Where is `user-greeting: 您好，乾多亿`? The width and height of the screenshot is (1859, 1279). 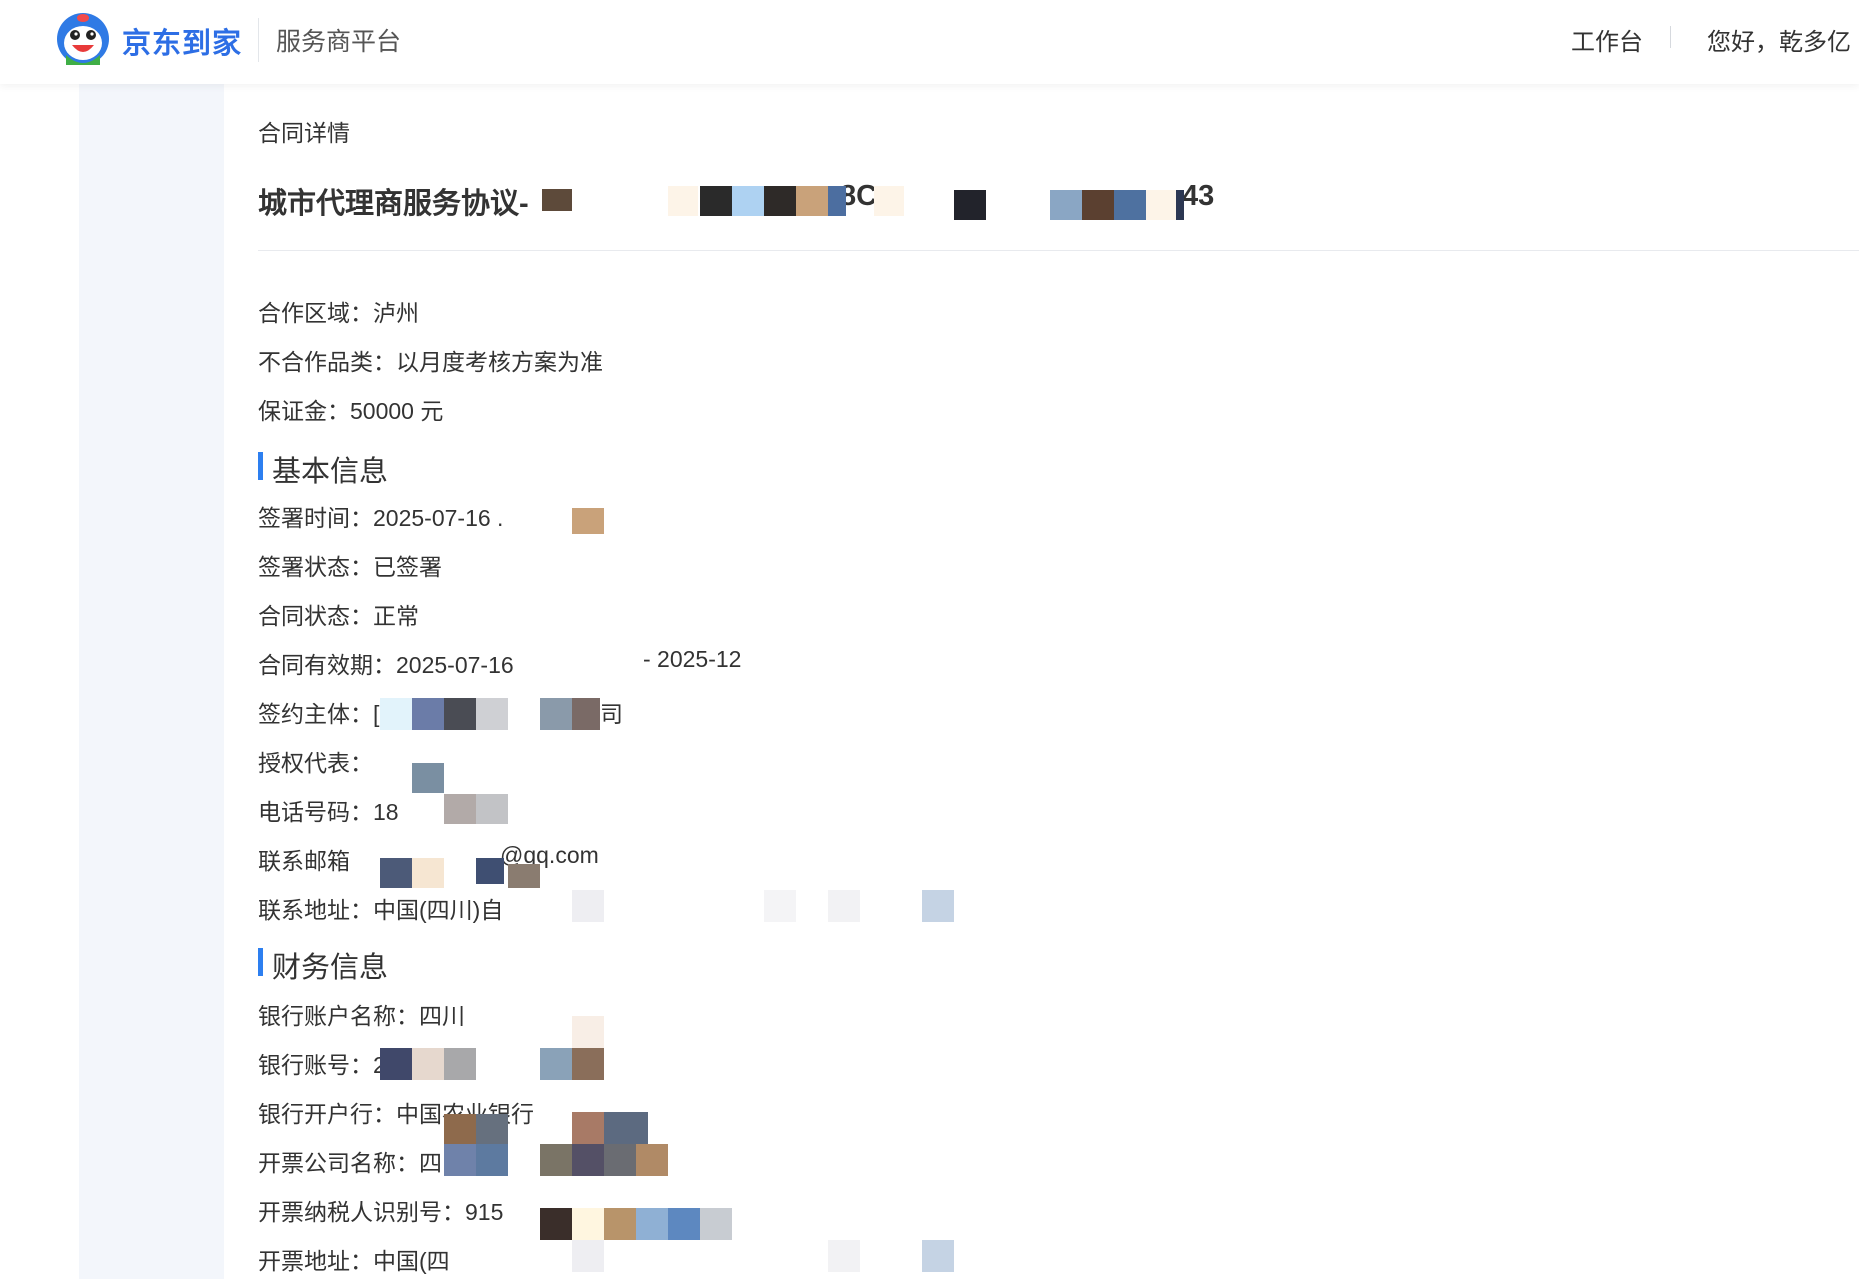
user-greeting: 您好，乾多亿 is located at coordinates (1779, 39).